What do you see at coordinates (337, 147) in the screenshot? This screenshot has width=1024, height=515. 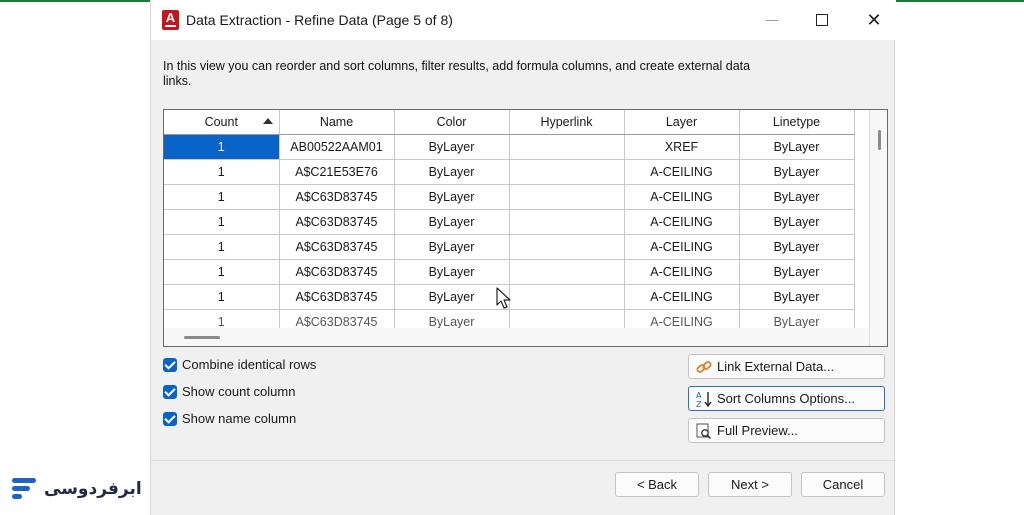 I see `table-cell: AB00522AAM01` at bounding box center [337, 147].